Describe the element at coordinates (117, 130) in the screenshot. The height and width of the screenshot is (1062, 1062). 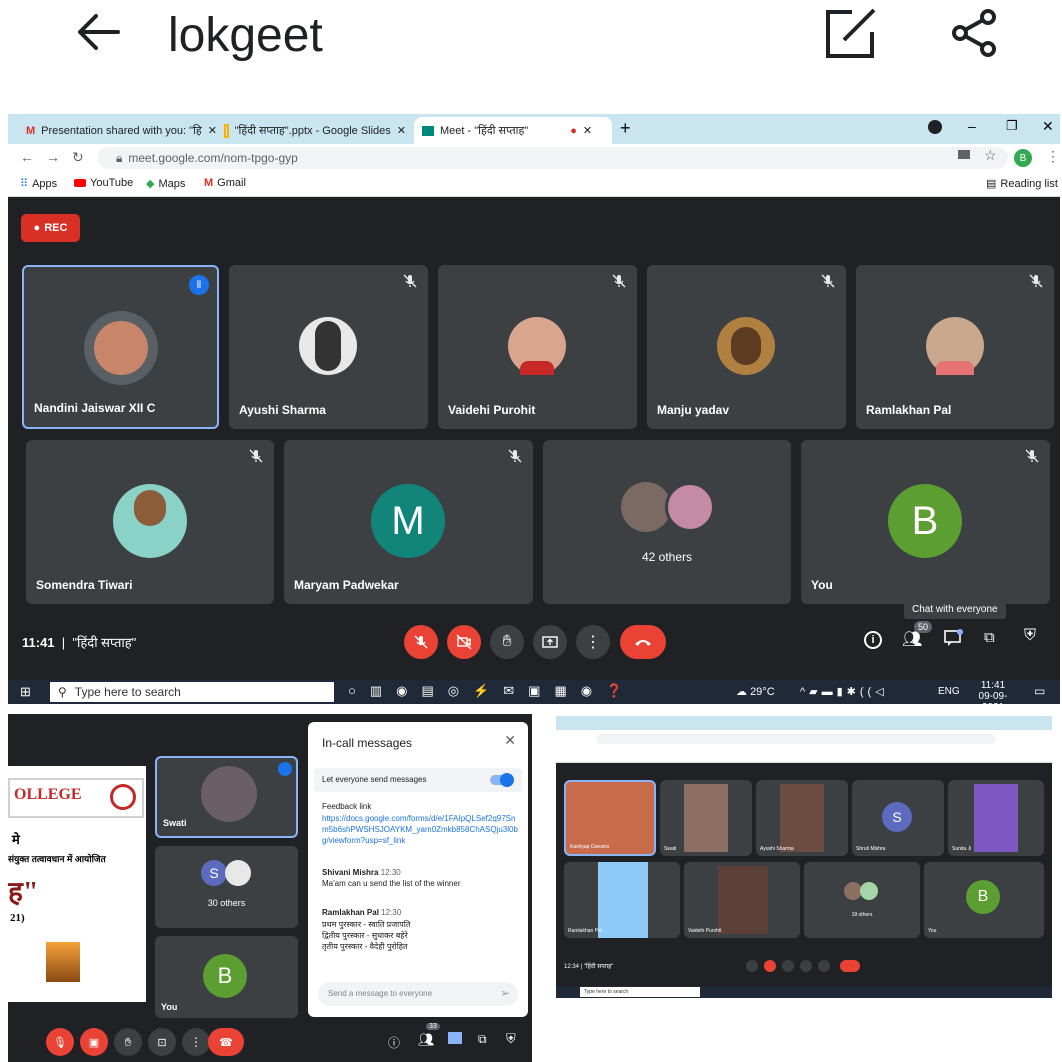
I see `tab-presentation: M Presentation shared with you: "हि ✕` at that location.